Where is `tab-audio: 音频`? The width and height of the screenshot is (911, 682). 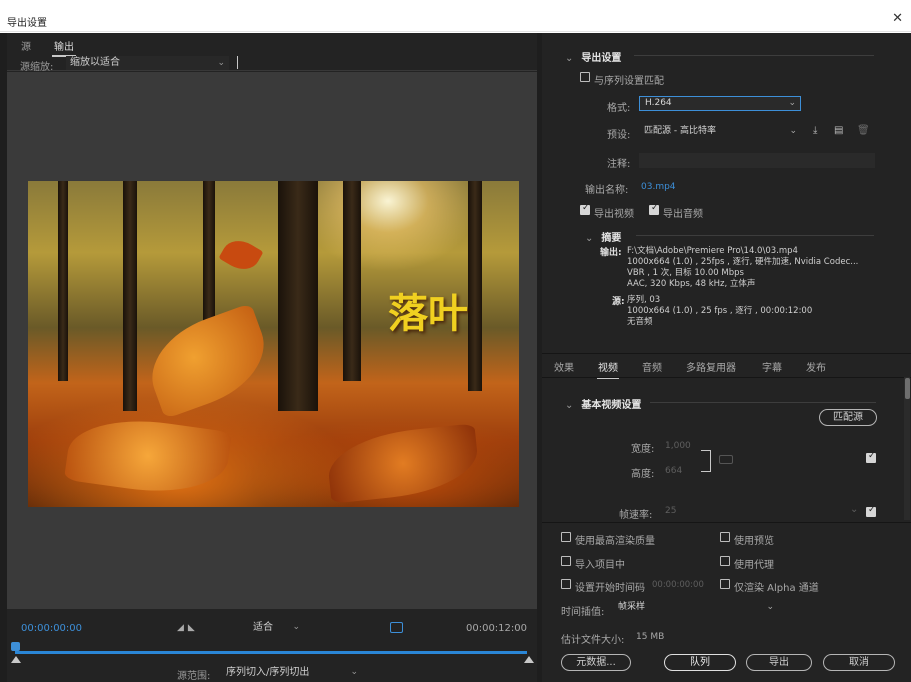
tab-audio: 音频 is located at coordinates (652, 366).